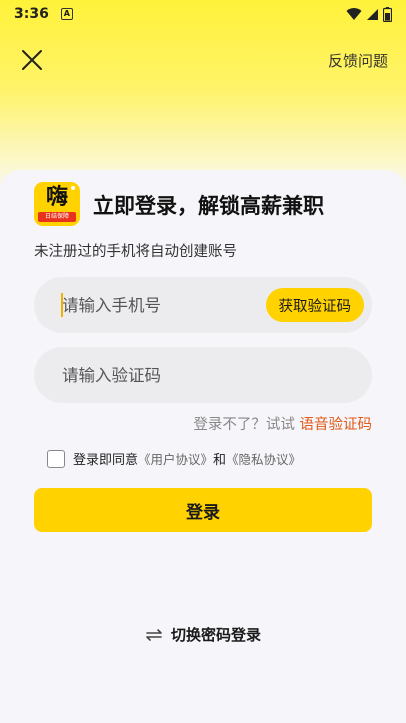 The image size is (406, 723). What do you see at coordinates (56, 197) in the screenshot?
I see `logo-char: 嗨` at bounding box center [56, 197].